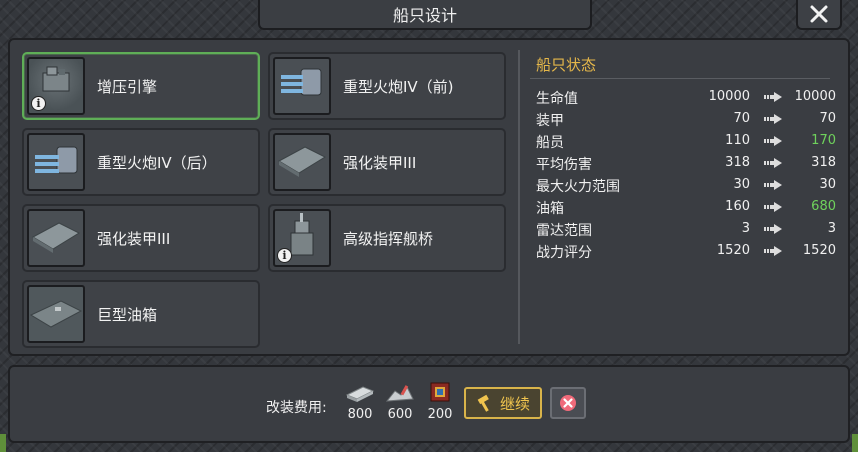 Image resolution: width=858 pixels, height=452 pixels. I want to click on command-bridge-icon: i, so click(302, 238).